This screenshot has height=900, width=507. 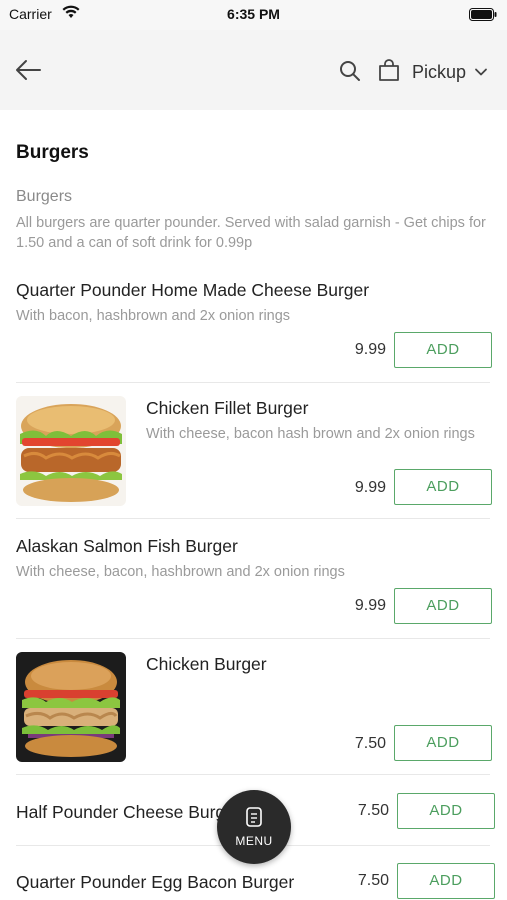 What do you see at coordinates (153, 316) in the screenshot?
I see `item-description: With bacon, hashbrown and 2x onion rings` at bounding box center [153, 316].